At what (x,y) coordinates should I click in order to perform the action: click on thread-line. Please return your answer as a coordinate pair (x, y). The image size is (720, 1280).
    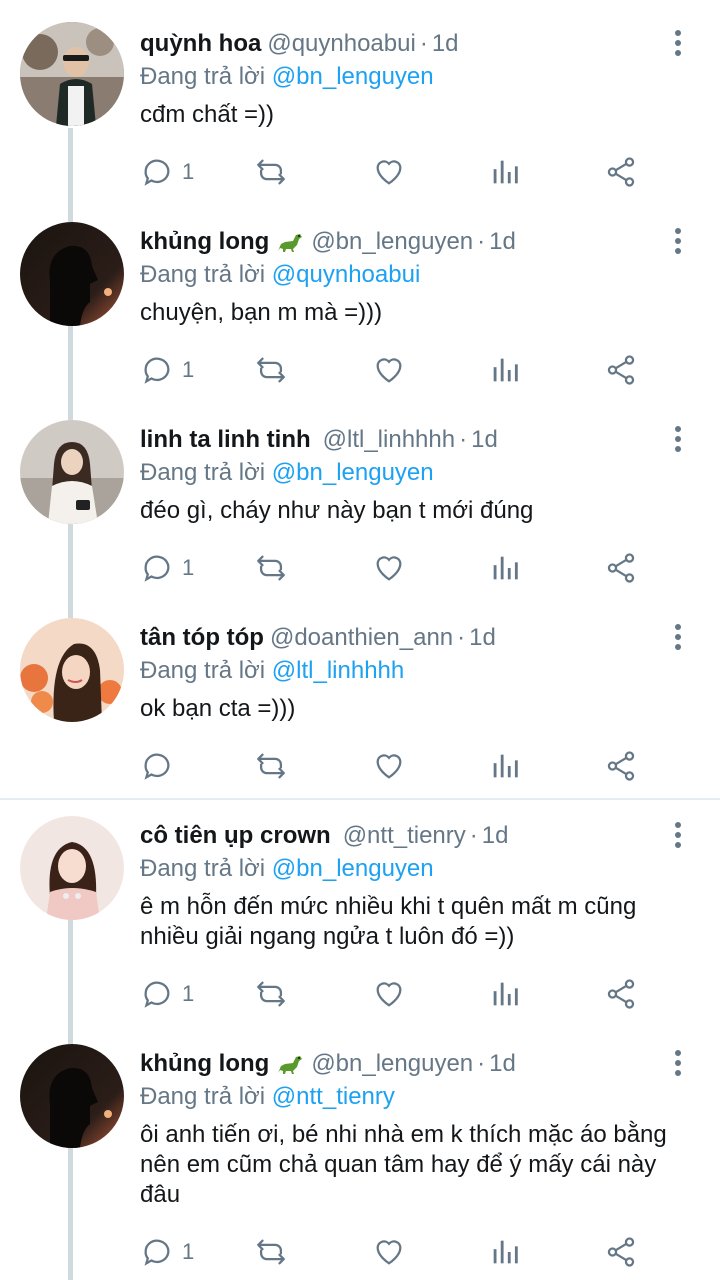
    Looking at the image, I should click on (70, 970).